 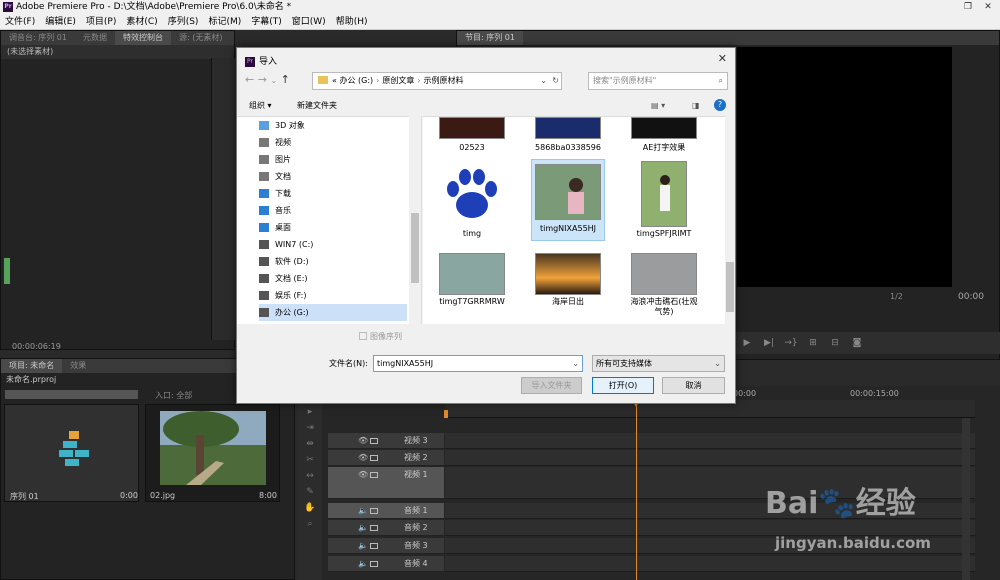 What do you see at coordinates (183, 22) in the screenshot?
I see `menu-sequence: 序列(S)` at bounding box center [183, 22].